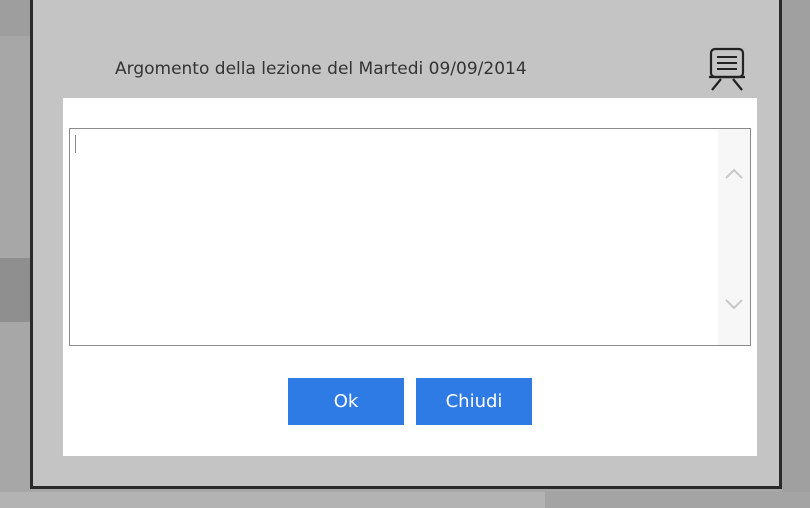 The image size is (810, 508). Describe the element at coordinates (346, 401) in the screenshot. I see `ok-button: Ok` at that location.